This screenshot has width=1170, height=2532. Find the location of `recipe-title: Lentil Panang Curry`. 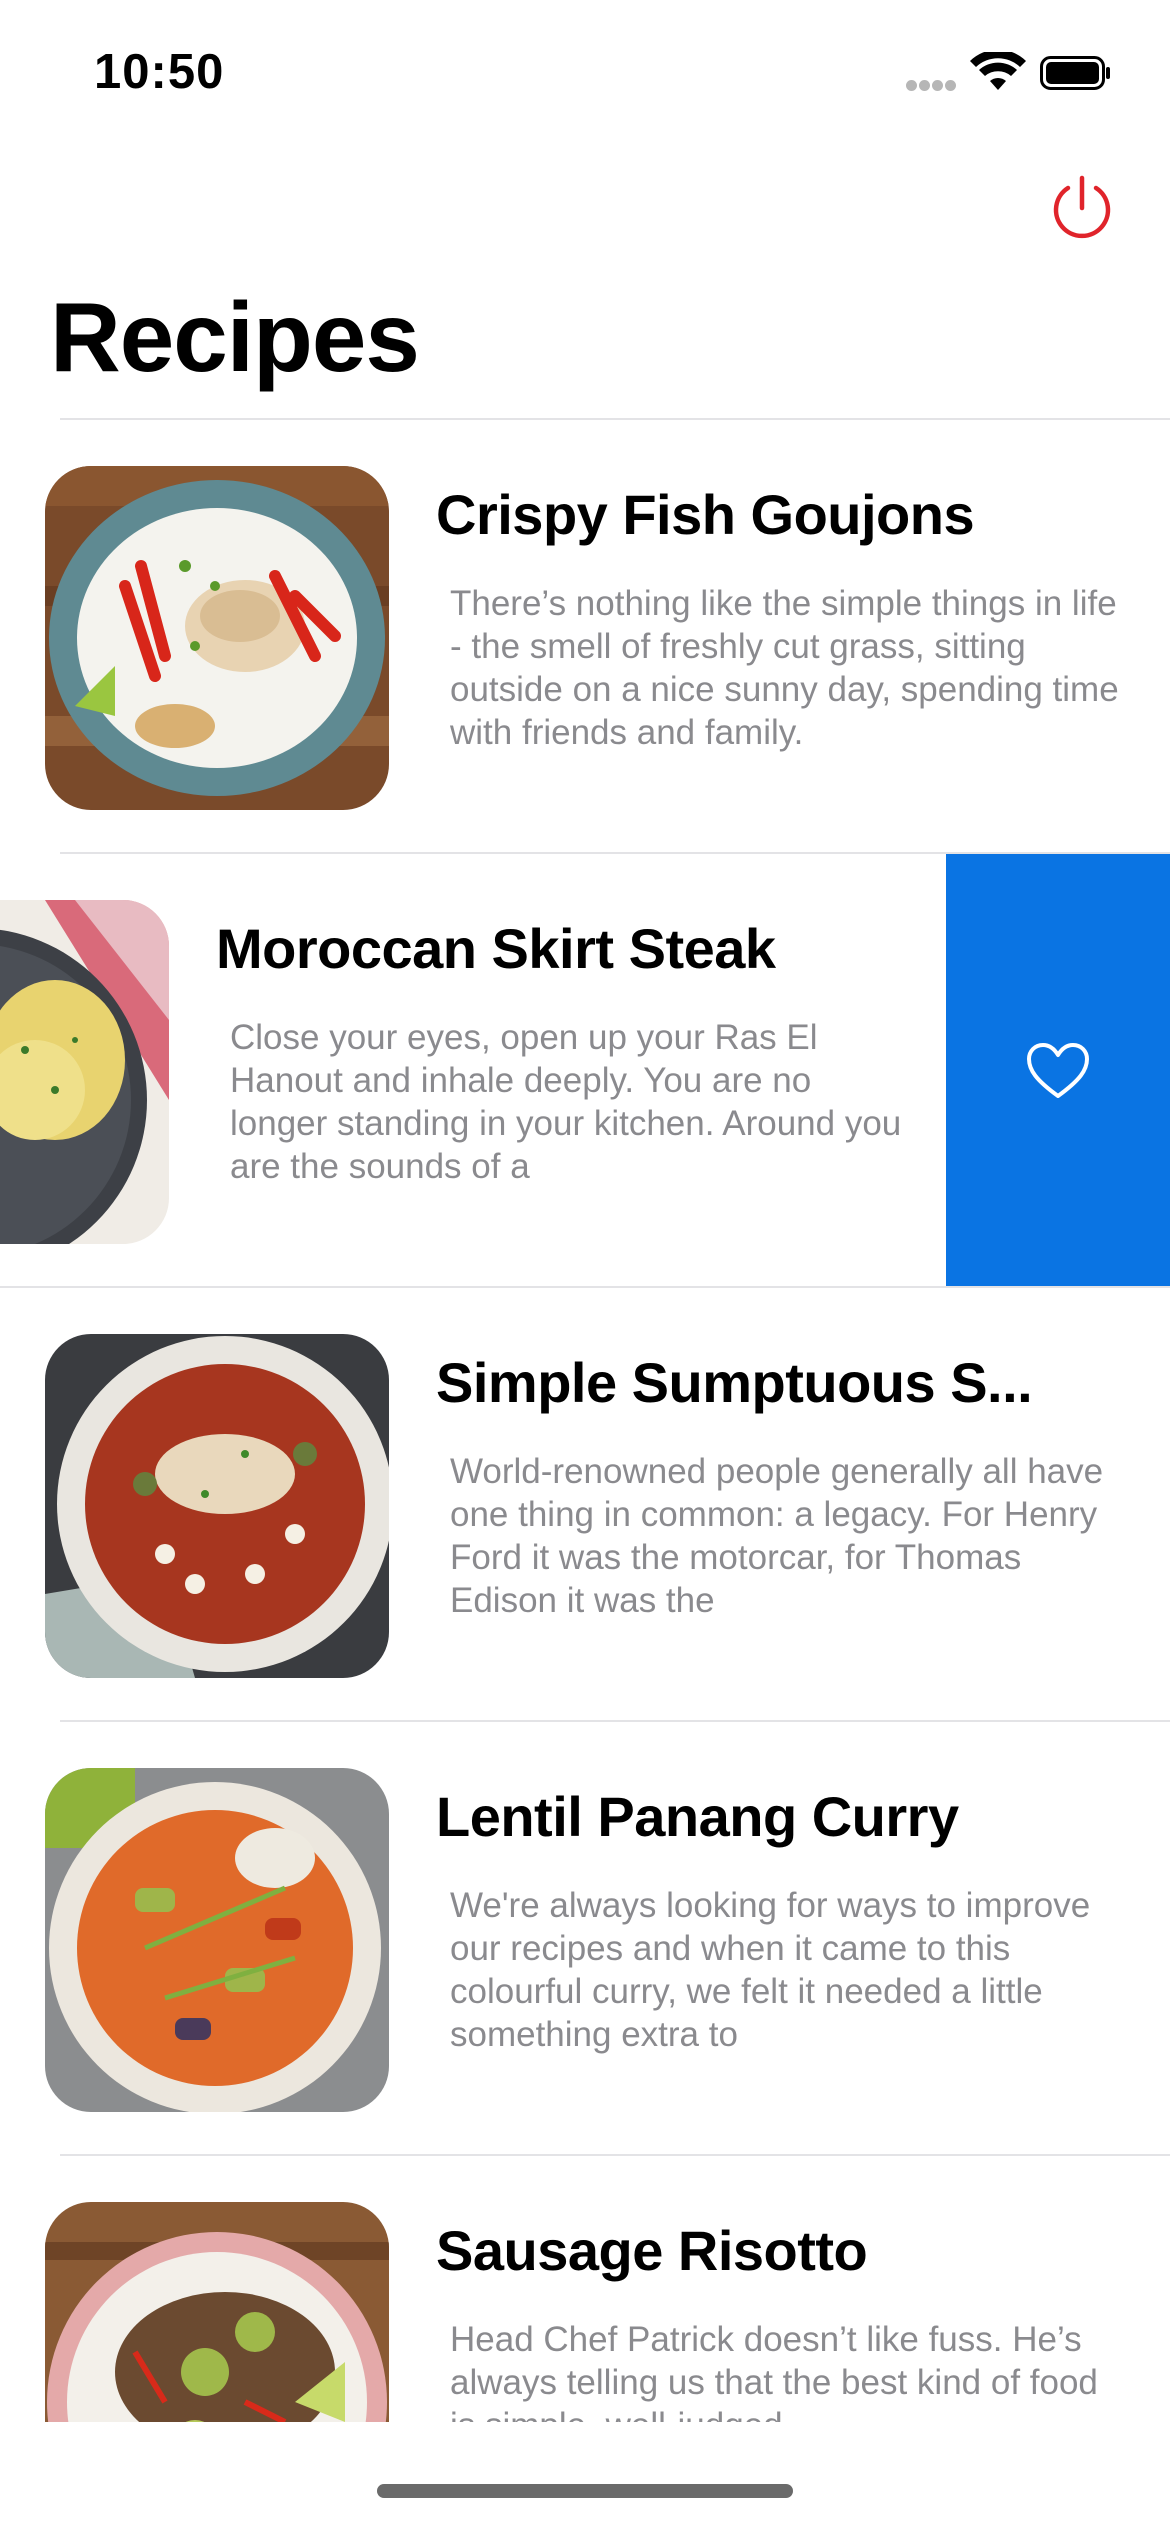

recipe-title: Lentil Panang Curry is located at coordinates (697, 1816).